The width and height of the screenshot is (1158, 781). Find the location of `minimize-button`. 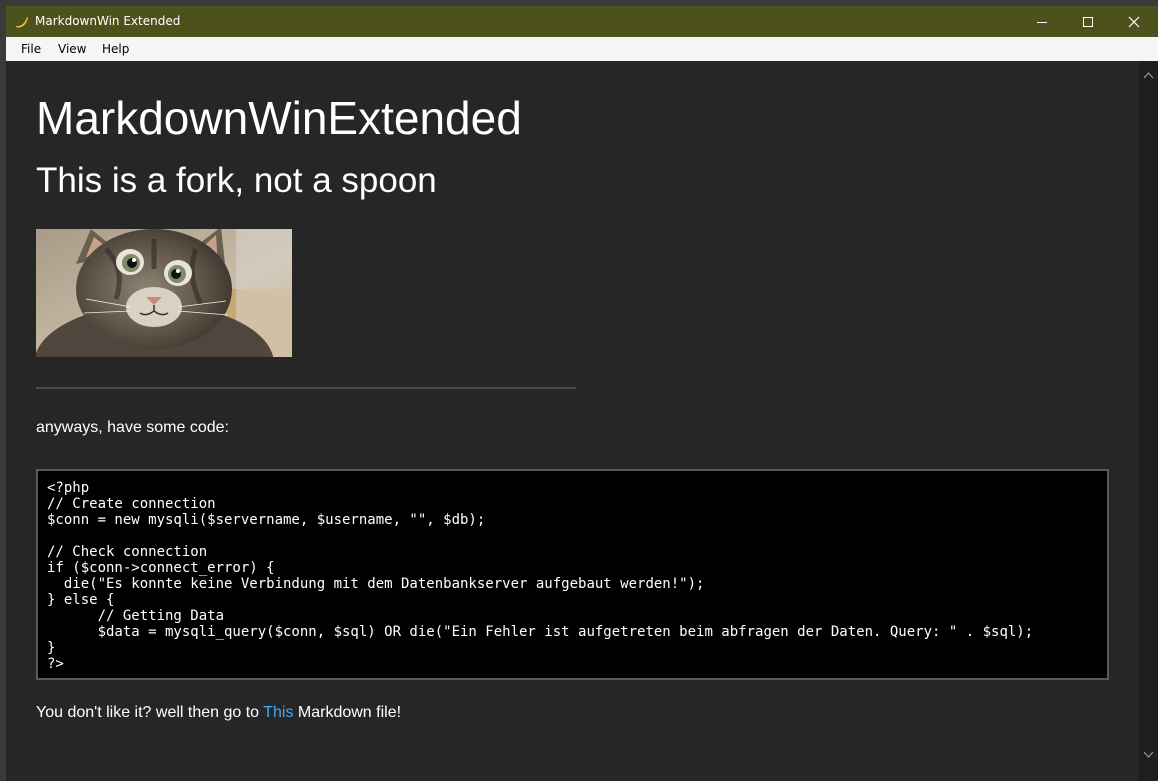

minimize-button is located at coordinates (1042, 21).